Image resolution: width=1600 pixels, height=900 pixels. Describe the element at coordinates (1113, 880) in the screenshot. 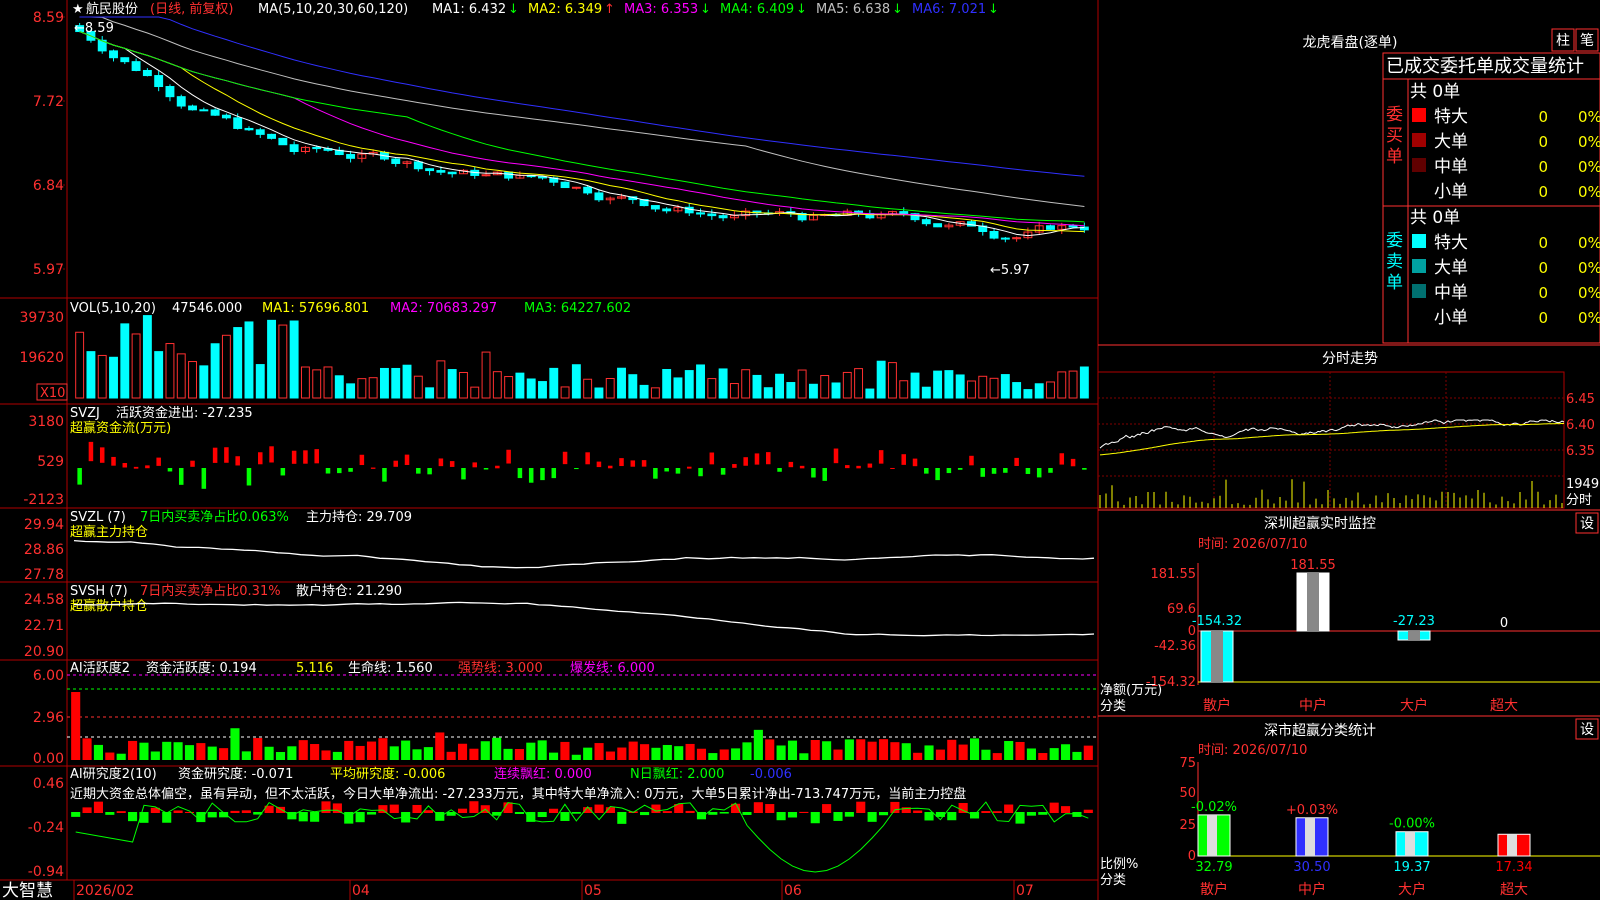

I see `stats-xlabel: 分类` at that location.